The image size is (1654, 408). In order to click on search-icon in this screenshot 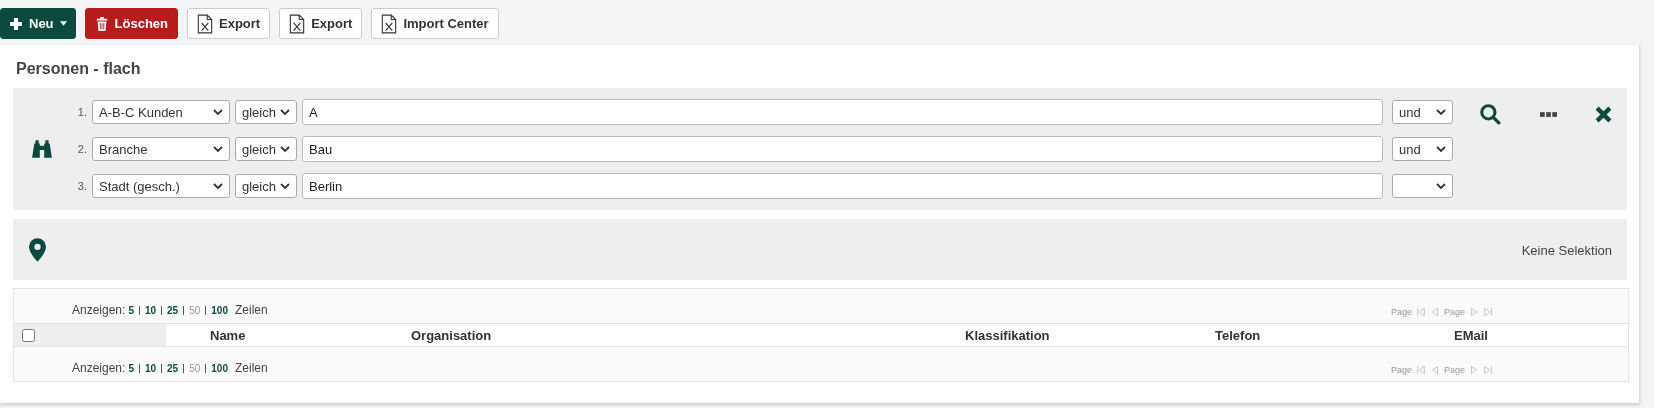, I will do `click(1490, 114)`.